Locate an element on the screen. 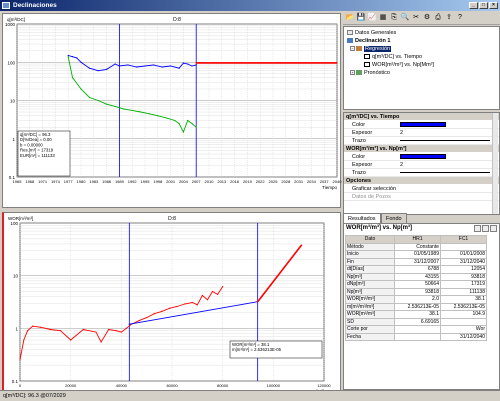  cell-value: 31/12/2040 is located at coordinates (463, 336).